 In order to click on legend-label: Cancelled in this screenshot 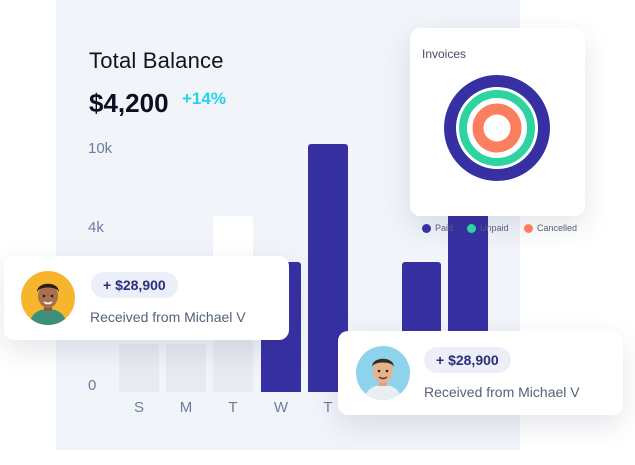, I will do `click(557, 228)`.